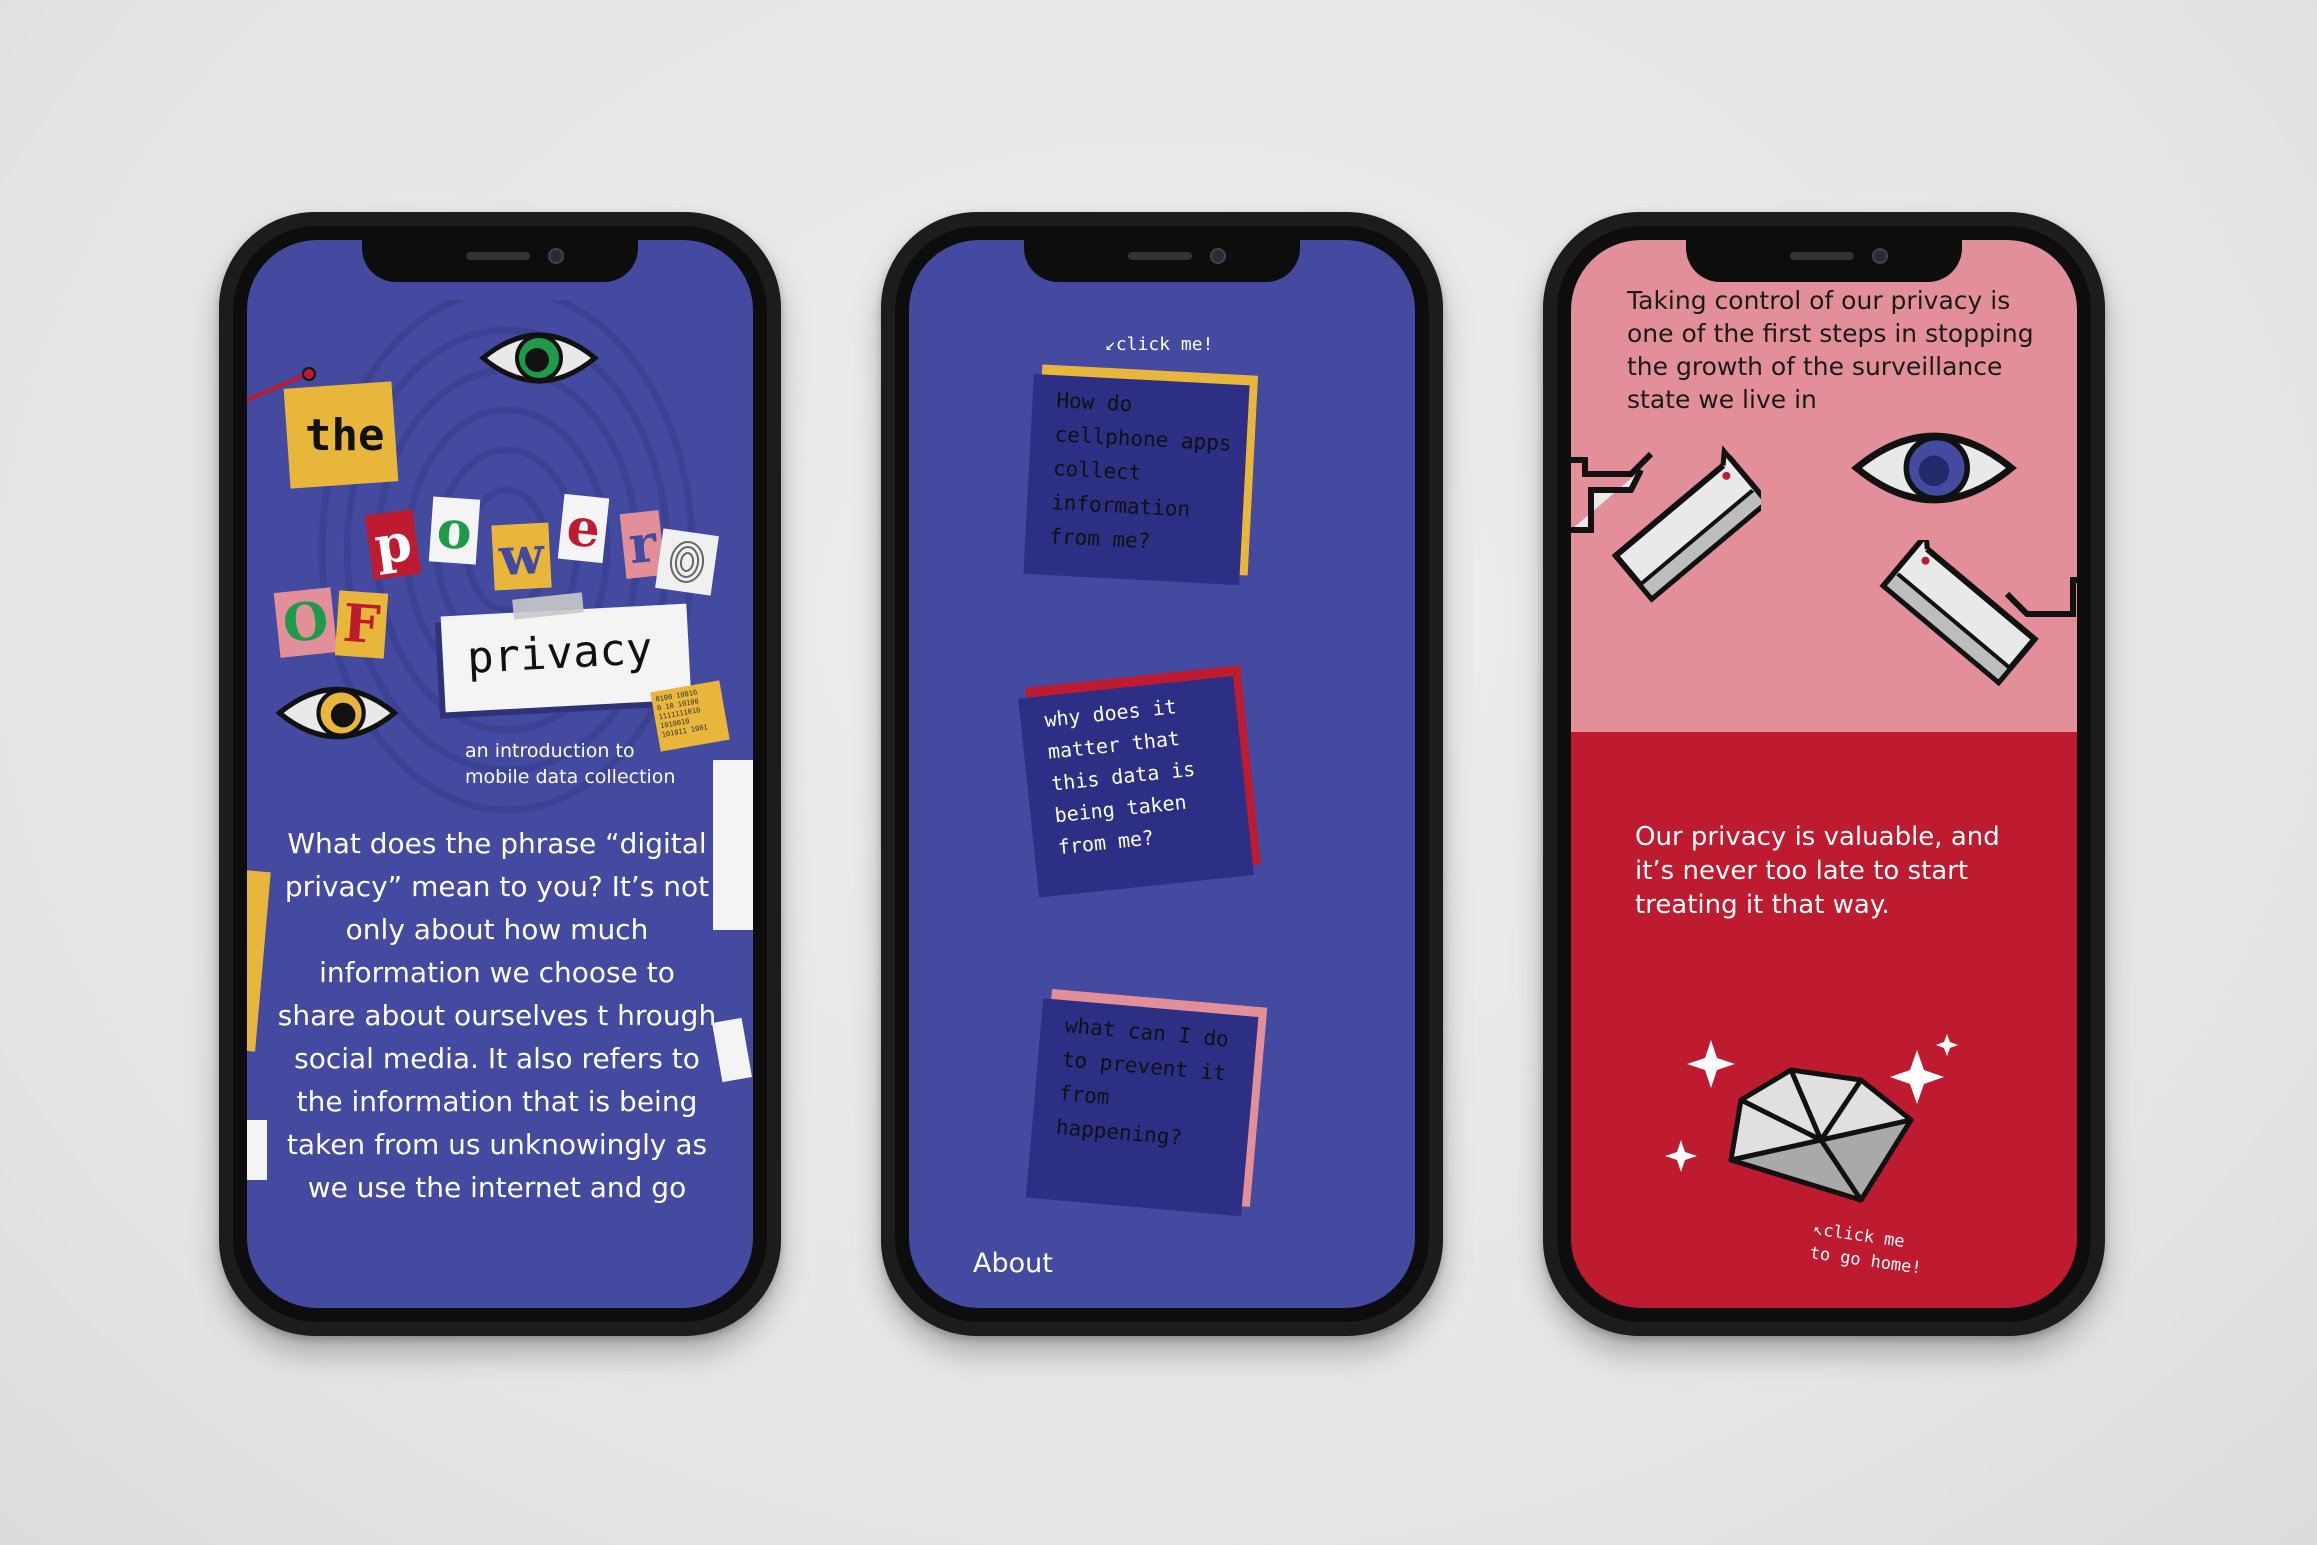 This screenshot has height=1545, width=2317. I want to click on curved-arrow-icon: ↙, so click(1110, 344).